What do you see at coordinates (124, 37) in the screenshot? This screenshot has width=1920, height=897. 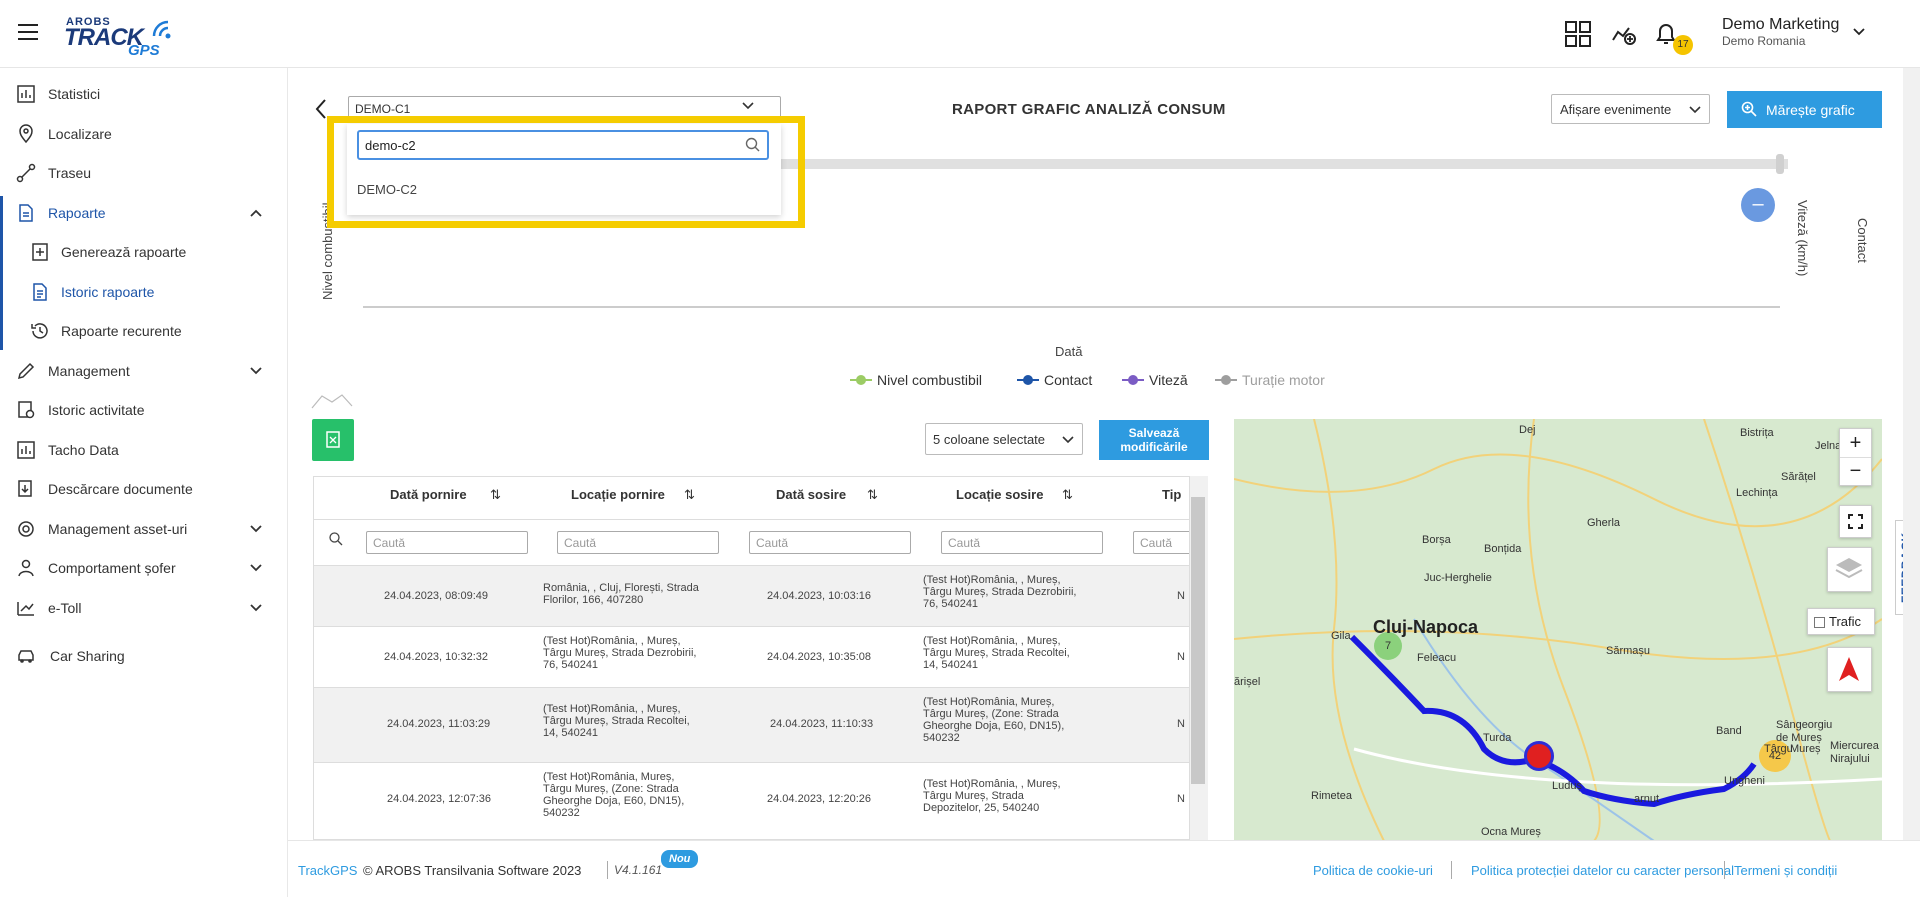 I see `trackgps-logo: AROBS TRACK GPS` at bounding box center [124, 37].